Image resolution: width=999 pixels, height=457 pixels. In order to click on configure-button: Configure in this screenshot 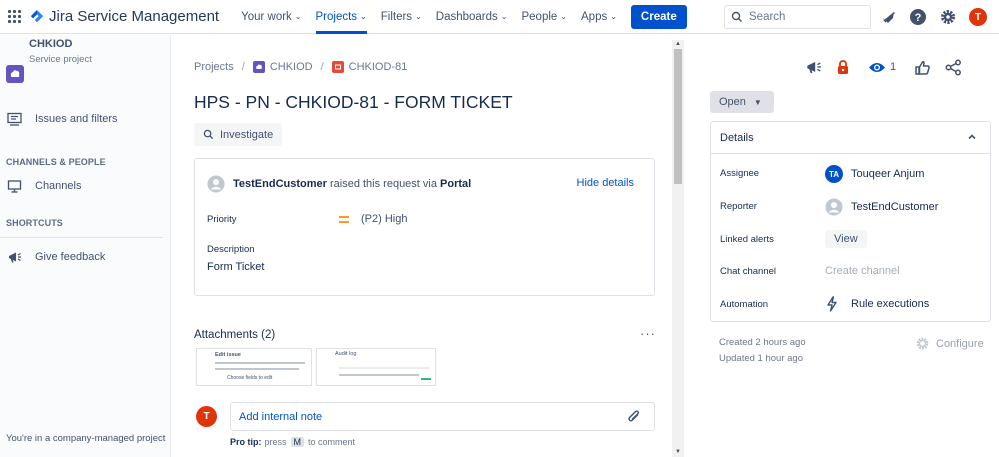, I will do `click(949, 343)`.